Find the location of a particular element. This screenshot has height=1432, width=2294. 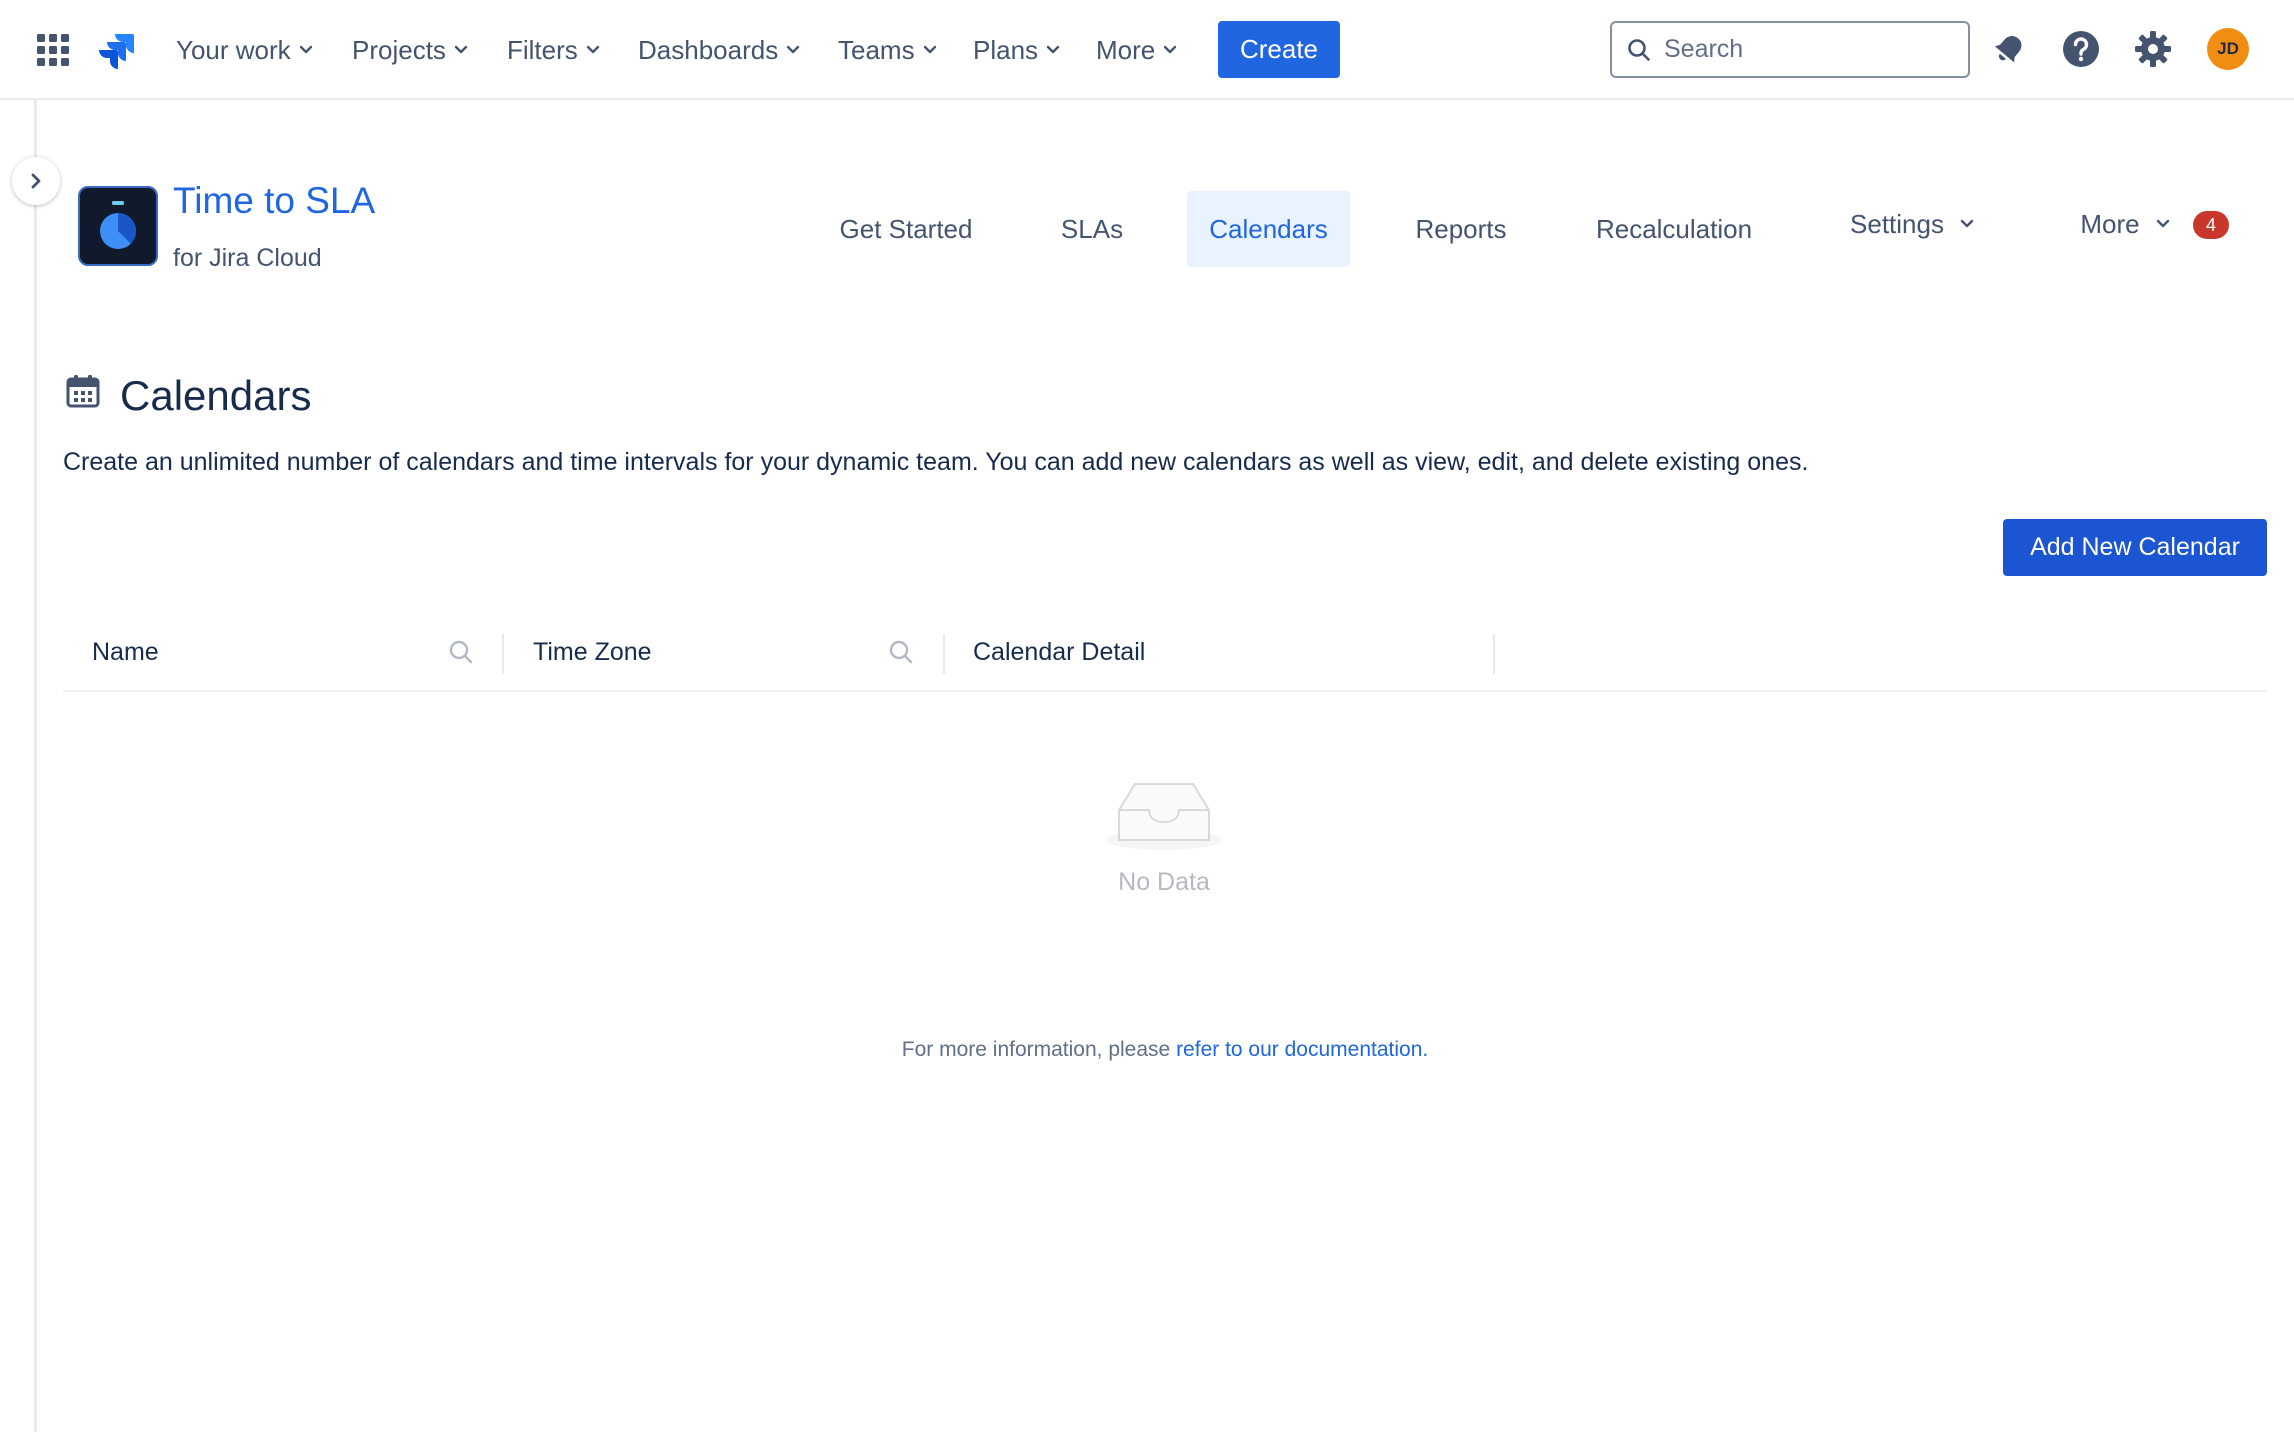

nav-label: More is located at coordinates (1126, 49).